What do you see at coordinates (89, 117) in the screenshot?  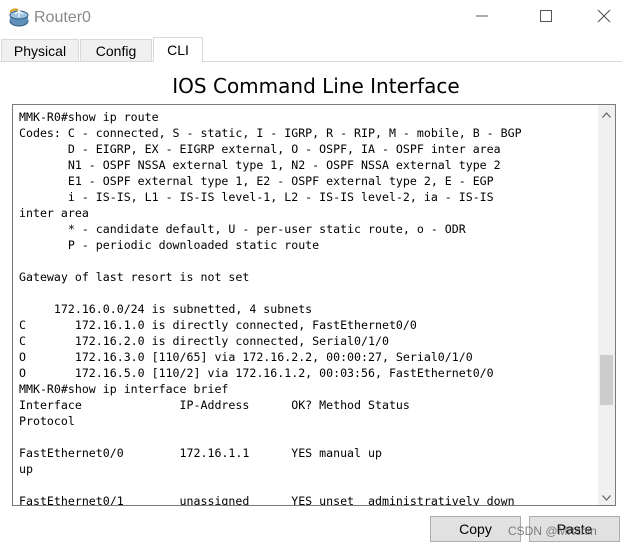 I see `terminal-line: MMK-R0#show ip route` at bounding box center [89, 117].